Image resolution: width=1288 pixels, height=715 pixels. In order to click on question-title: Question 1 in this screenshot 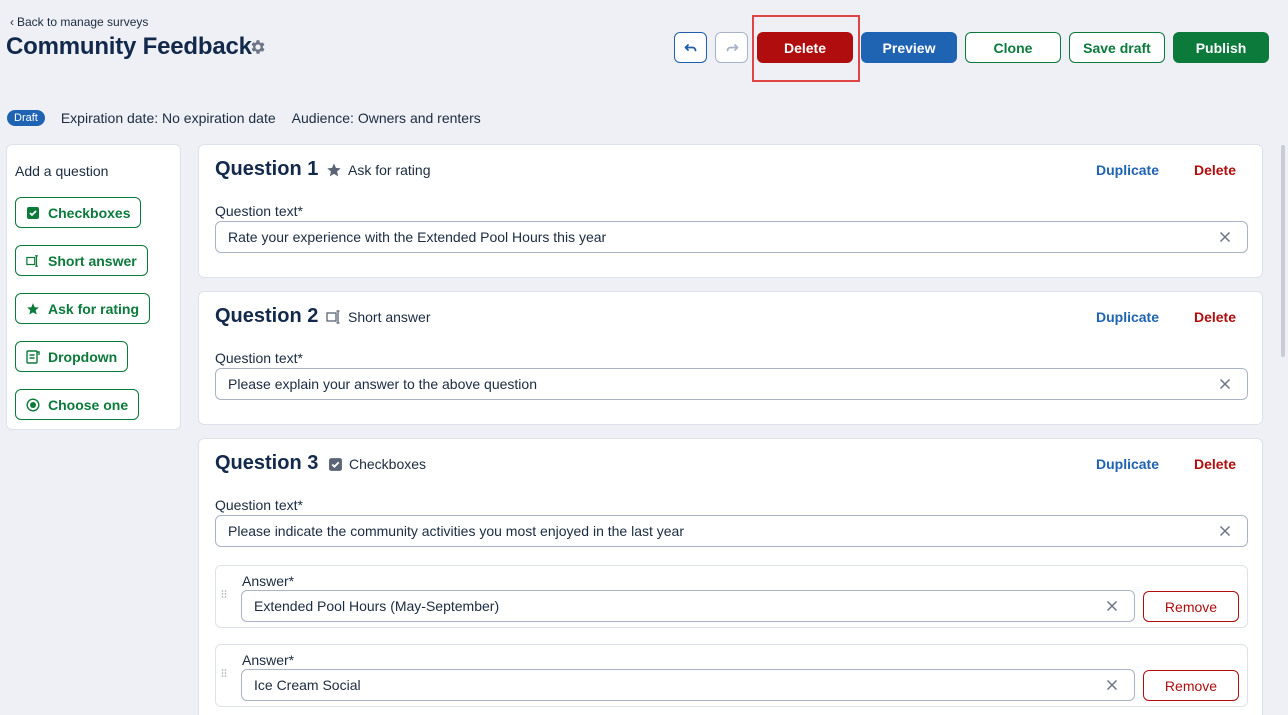, I will do `click(267, 169)`.